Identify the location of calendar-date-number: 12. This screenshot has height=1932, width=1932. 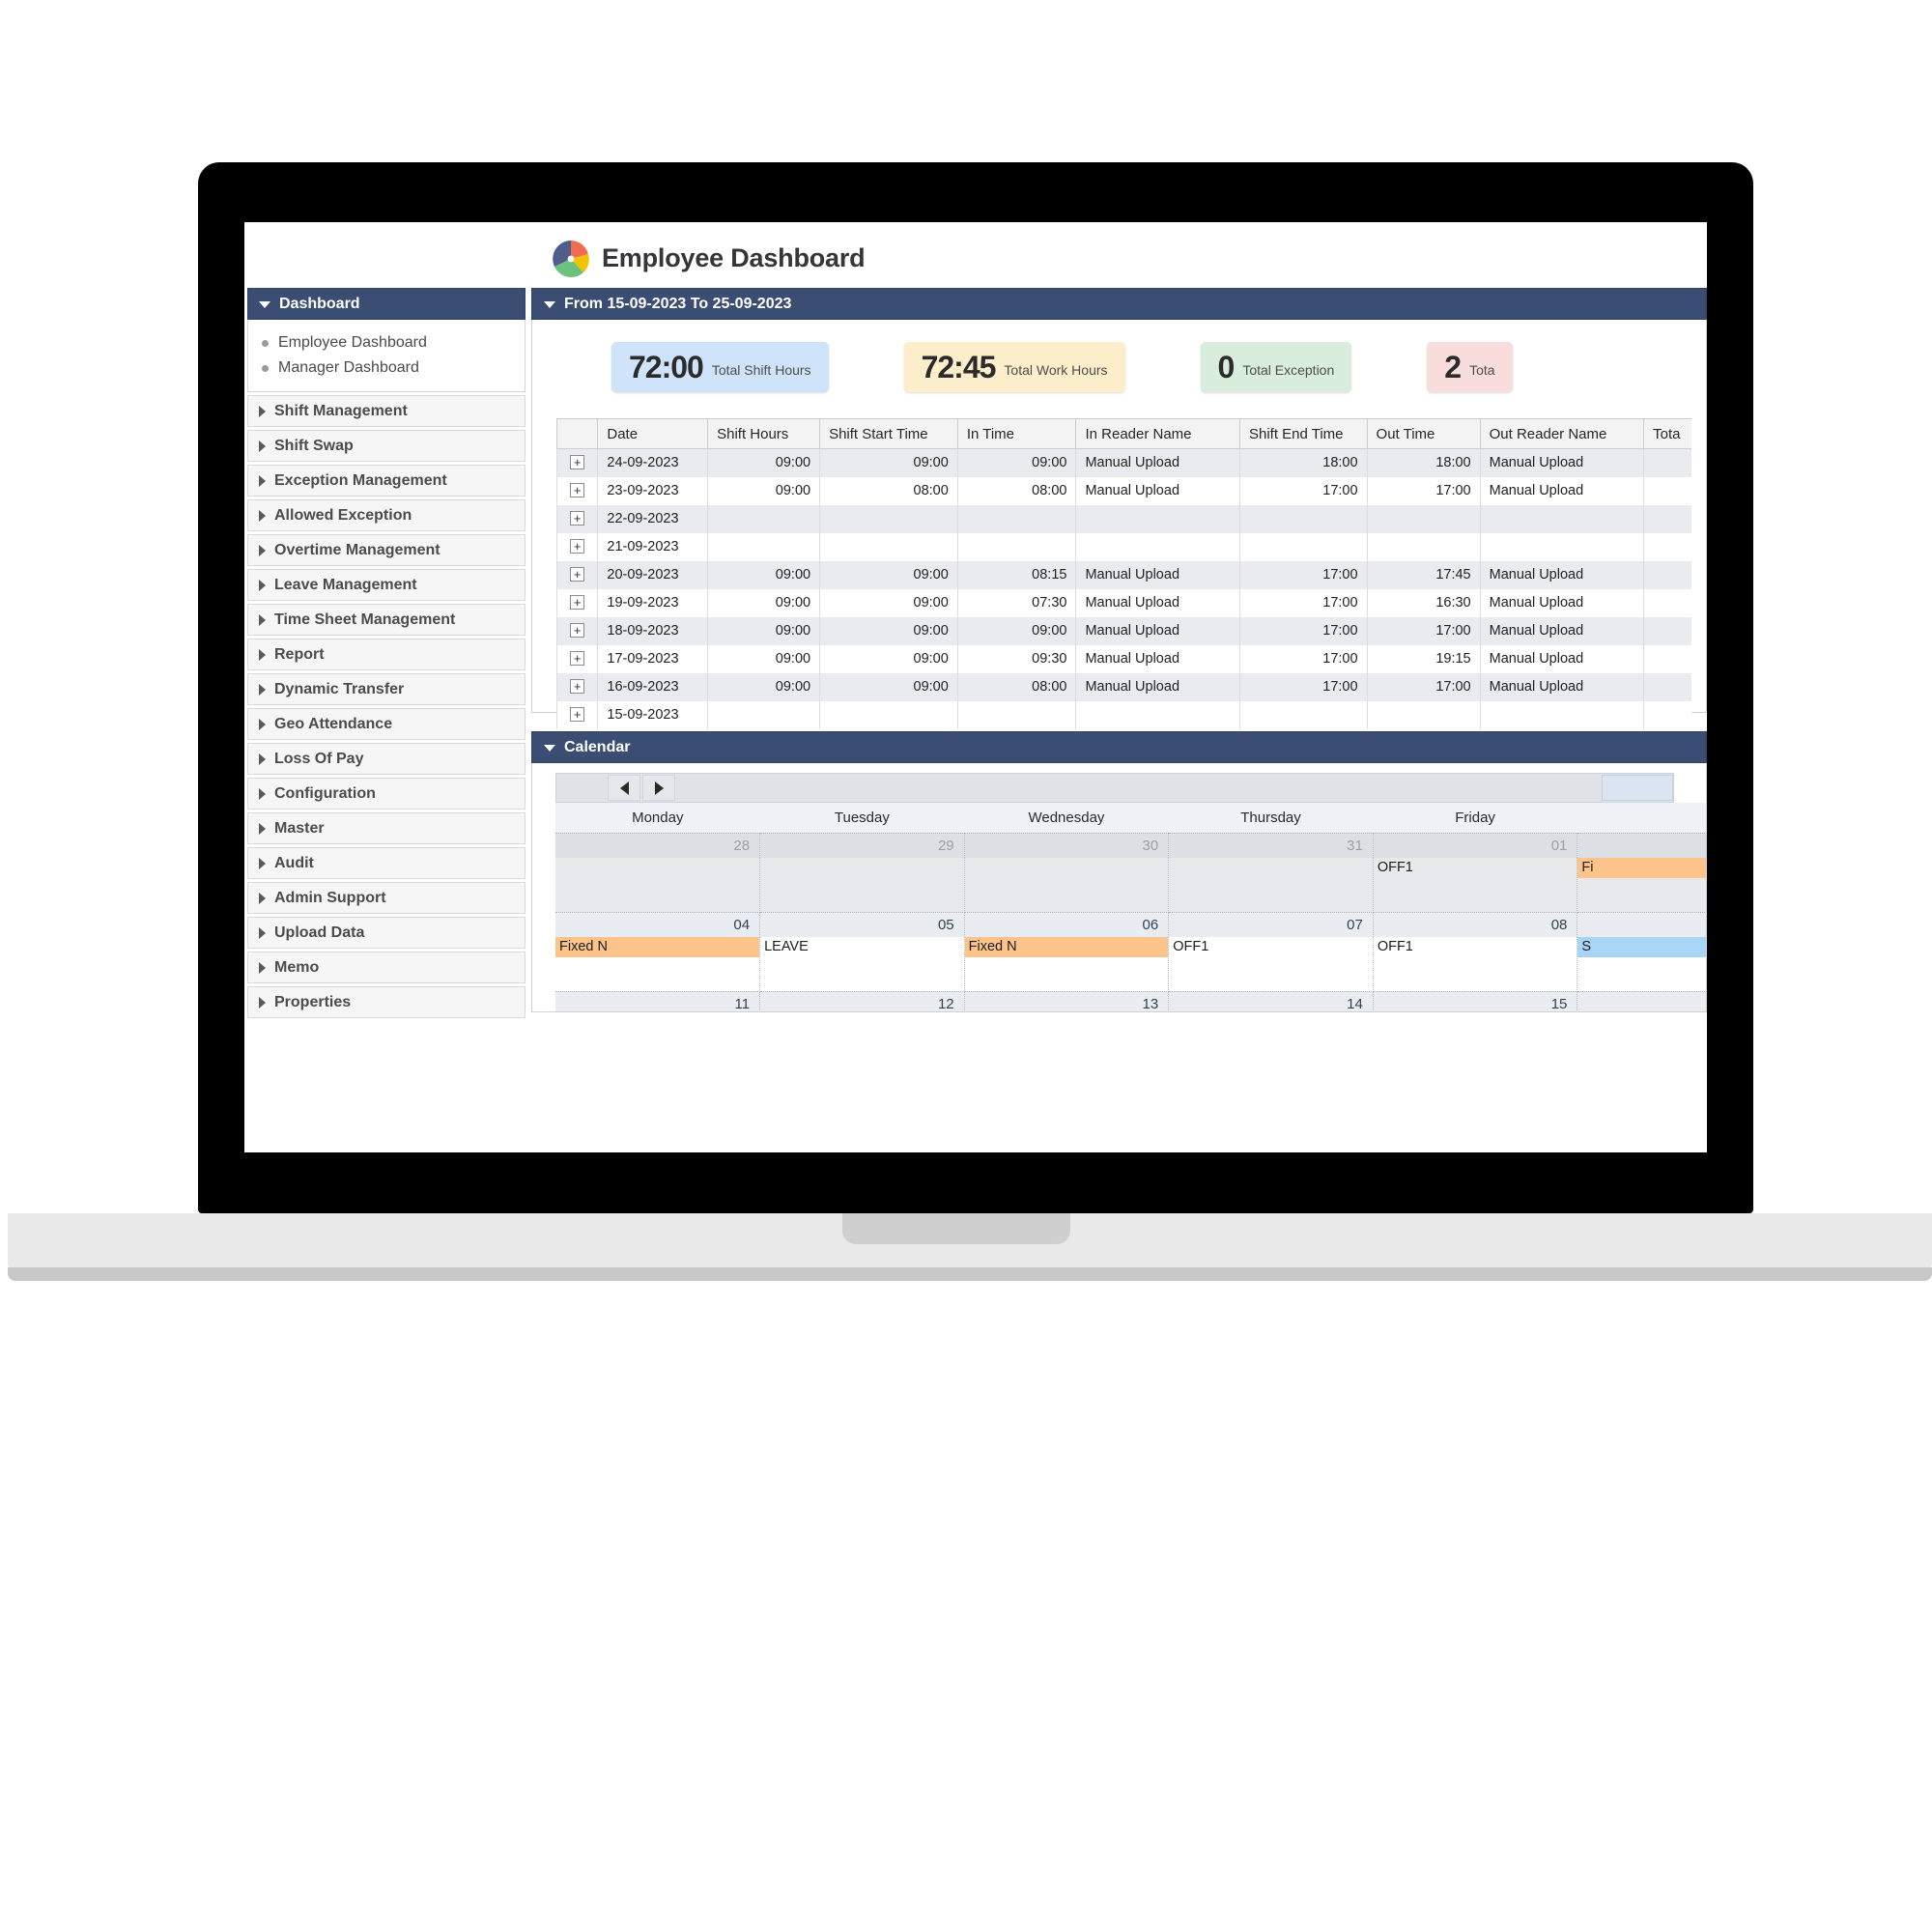
(862, 1001).